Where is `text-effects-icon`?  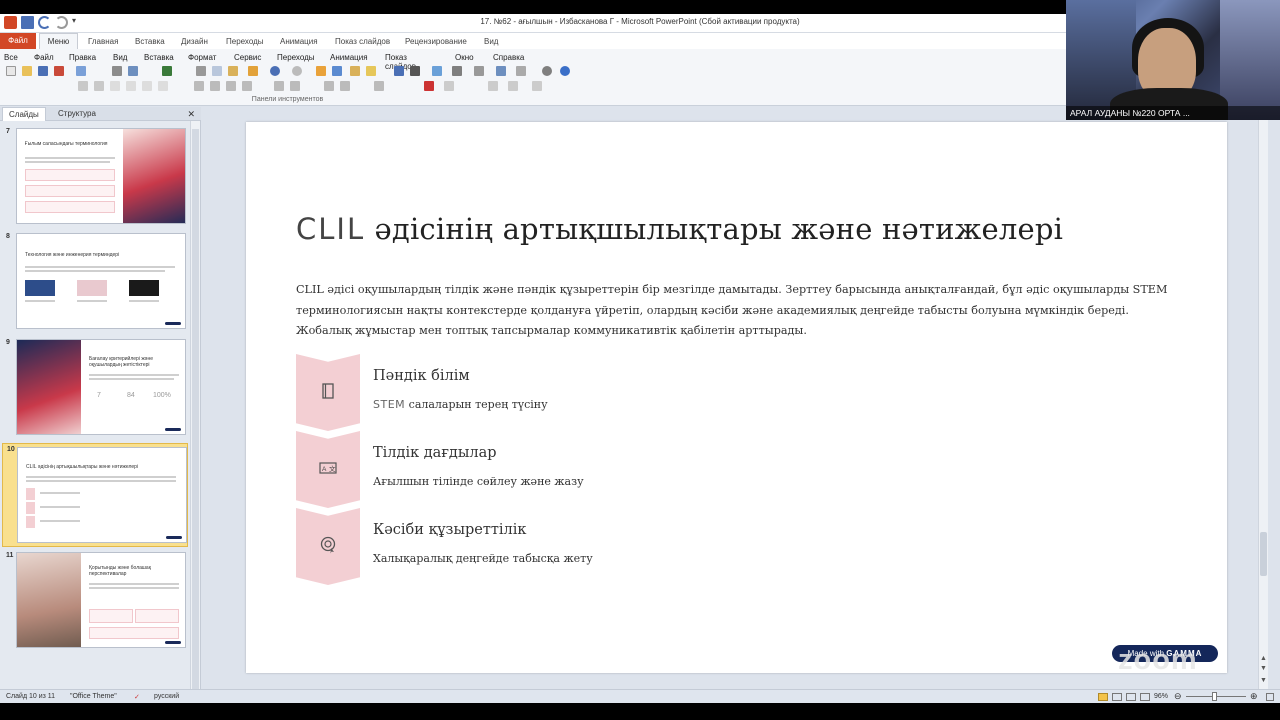 text-effects-icon is located at coordinates (449, 86).